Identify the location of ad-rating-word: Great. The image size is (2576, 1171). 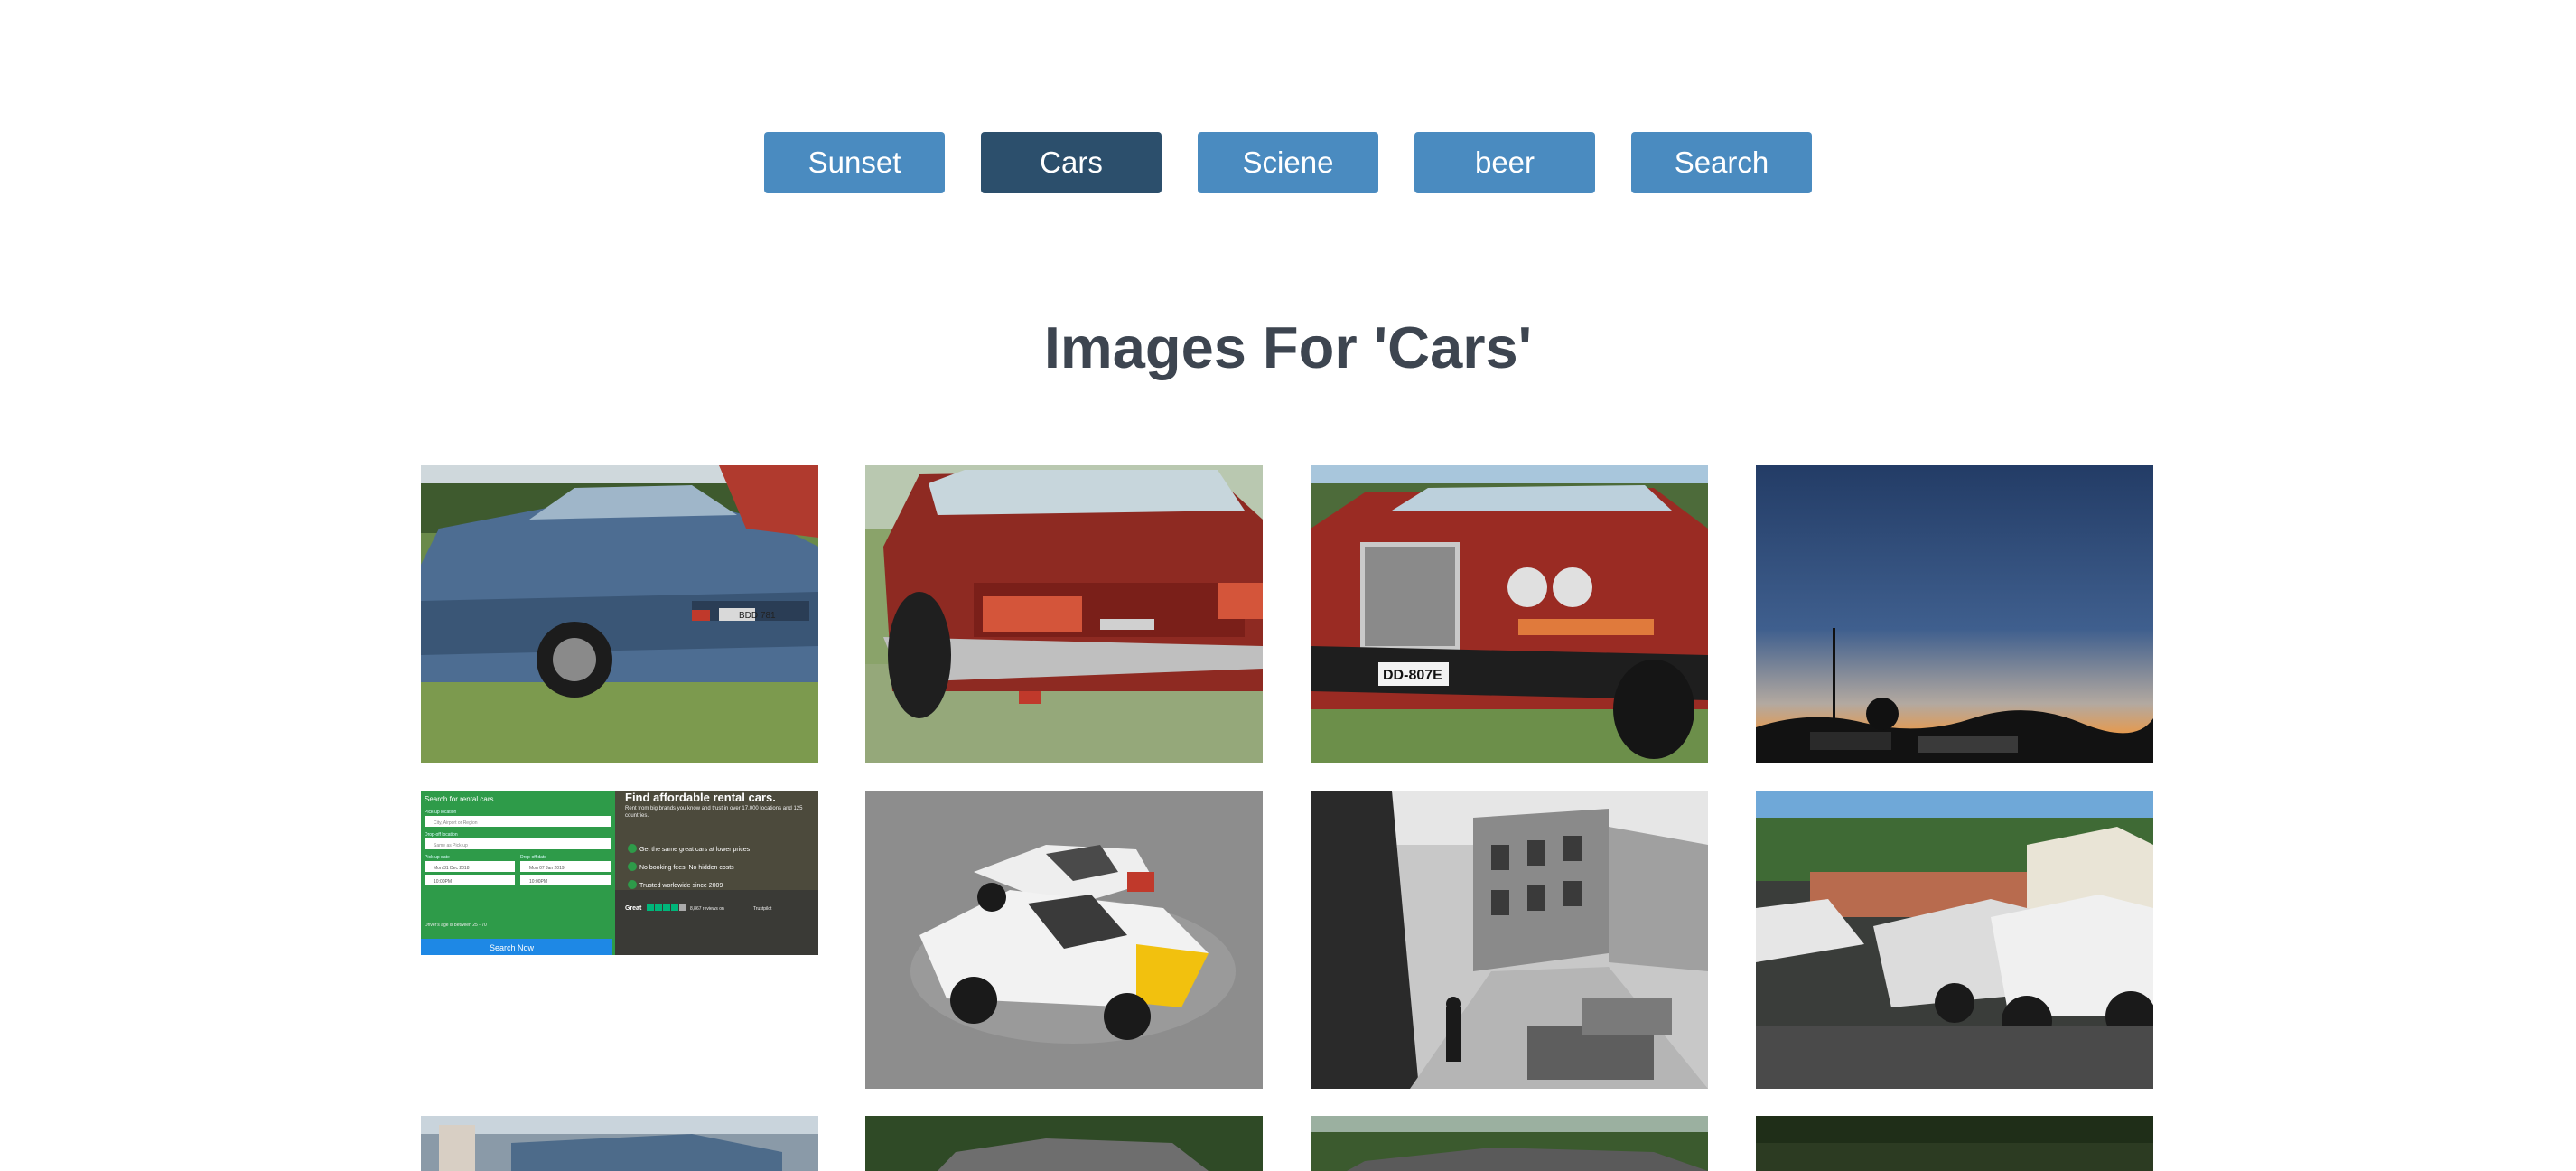
(633, 908).